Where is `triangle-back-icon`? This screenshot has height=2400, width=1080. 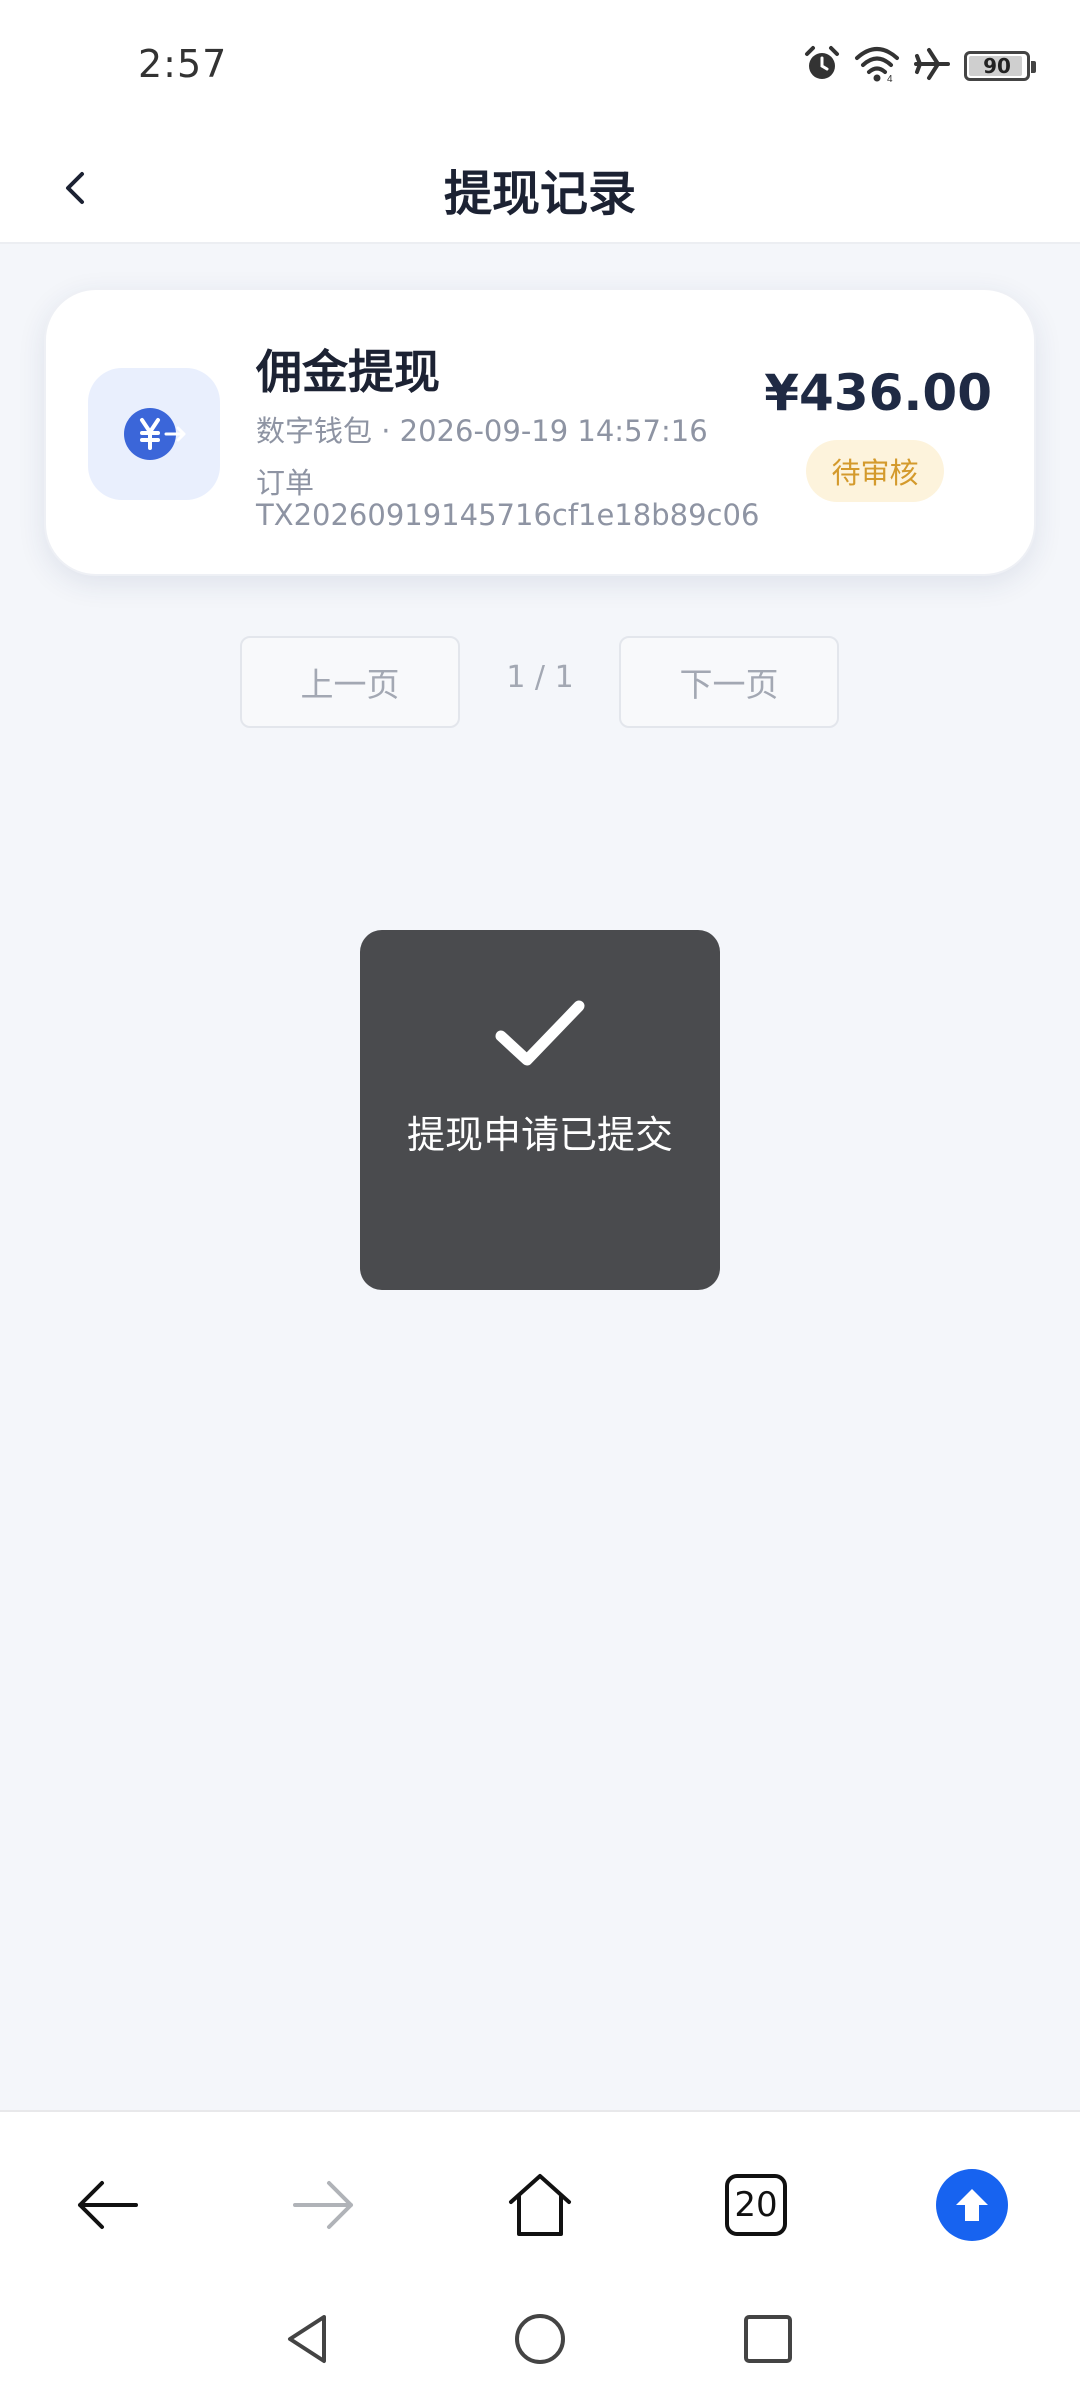
triangle-back-icon is located at coordinates (308, 2339).